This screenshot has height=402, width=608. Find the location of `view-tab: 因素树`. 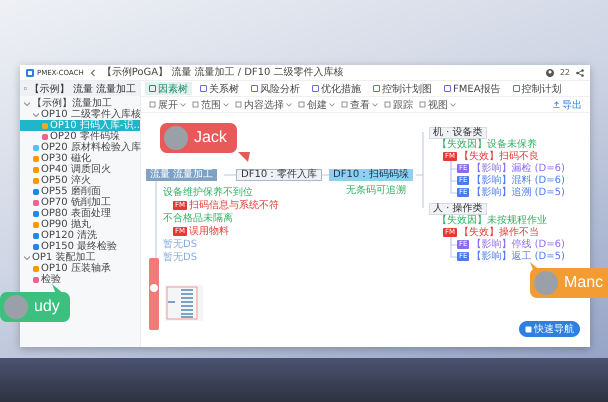

view-tab: 因素树 is located at coordinates (168, 88).